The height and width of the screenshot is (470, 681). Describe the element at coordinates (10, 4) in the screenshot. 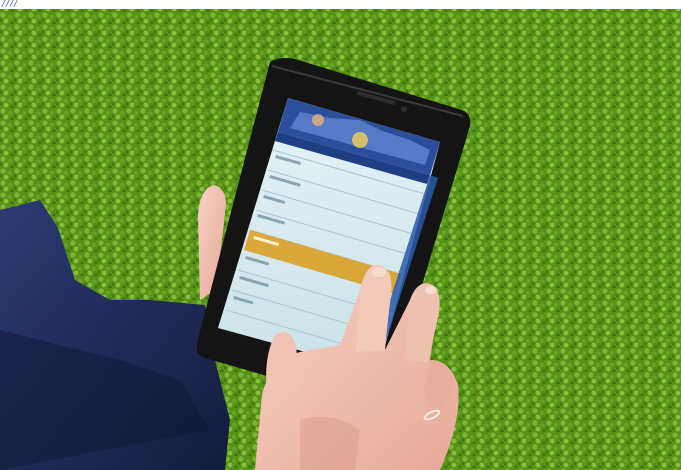

I see `corner-mark: ////` at that location.